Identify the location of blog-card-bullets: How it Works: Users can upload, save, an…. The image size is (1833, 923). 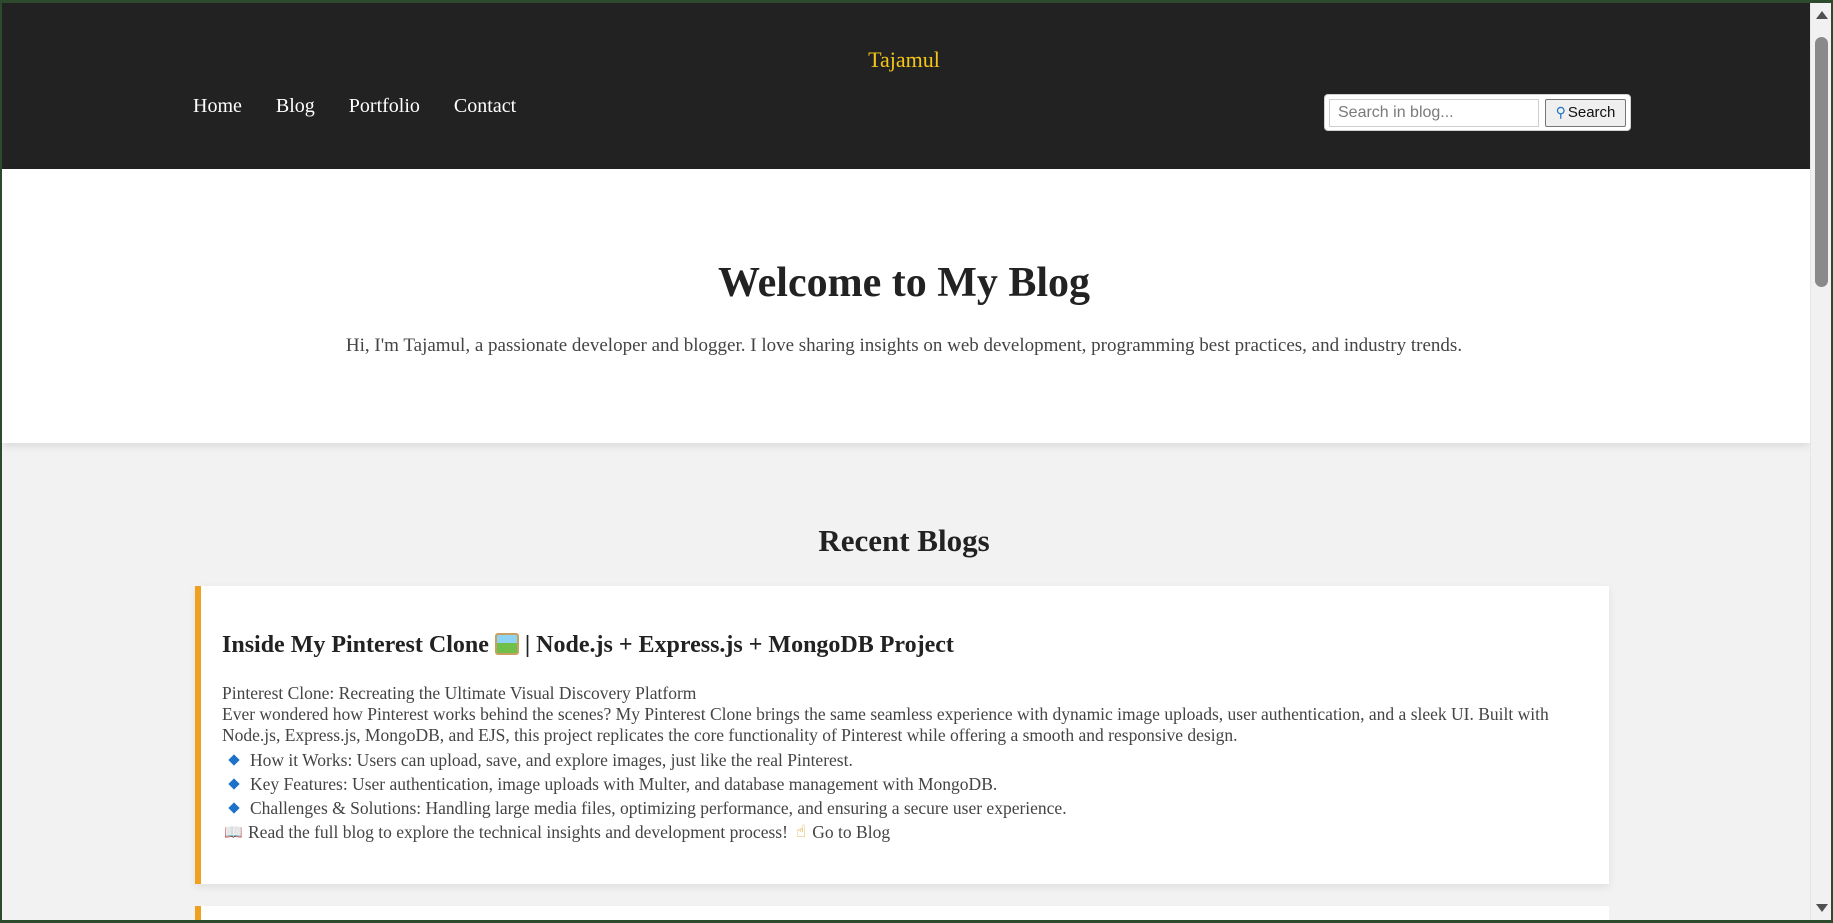
(905, 784).